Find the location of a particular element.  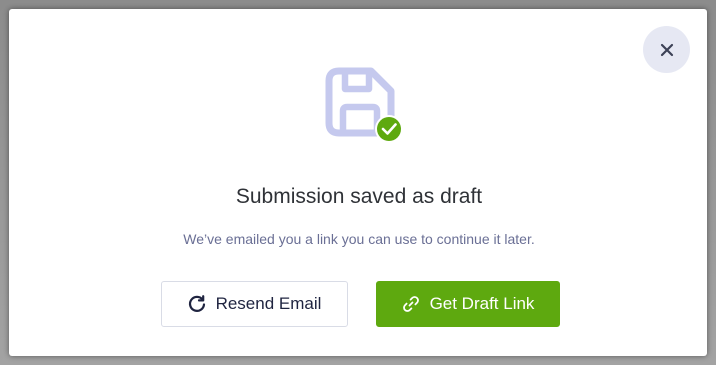

refresh-icon is located at coordinates (197, 304).